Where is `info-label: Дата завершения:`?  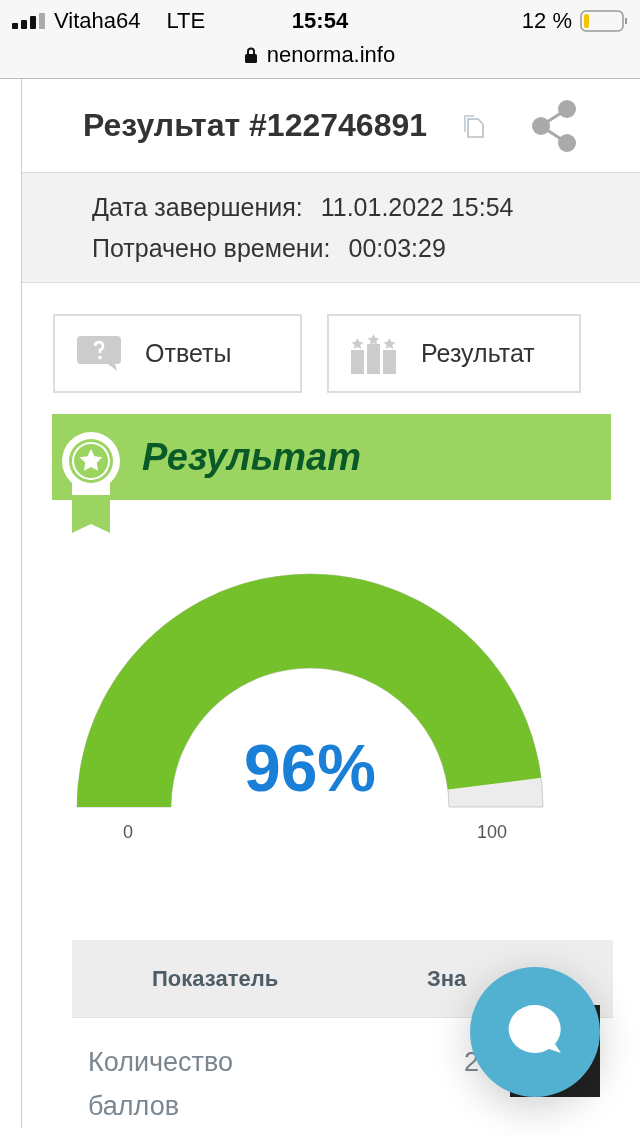
info-label: Дата завершения: is located at coordinates (197, 207).